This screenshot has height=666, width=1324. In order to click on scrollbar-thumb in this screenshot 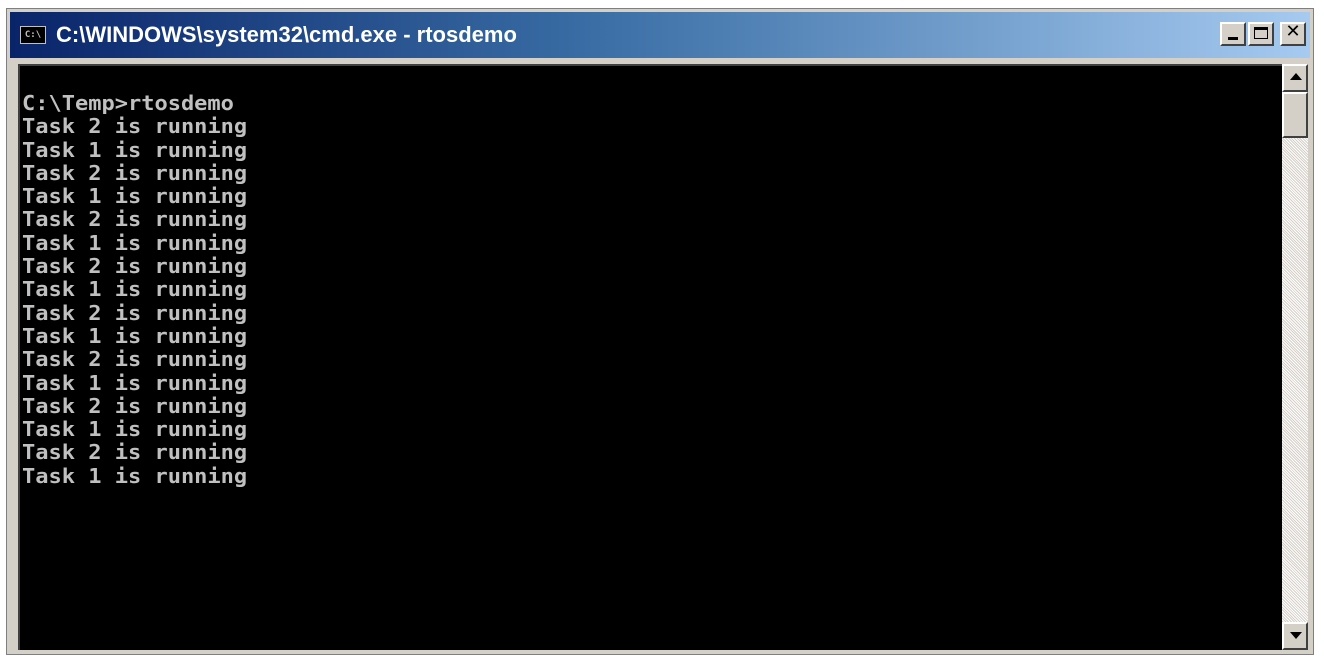, I will do `click(1295, 115)`.